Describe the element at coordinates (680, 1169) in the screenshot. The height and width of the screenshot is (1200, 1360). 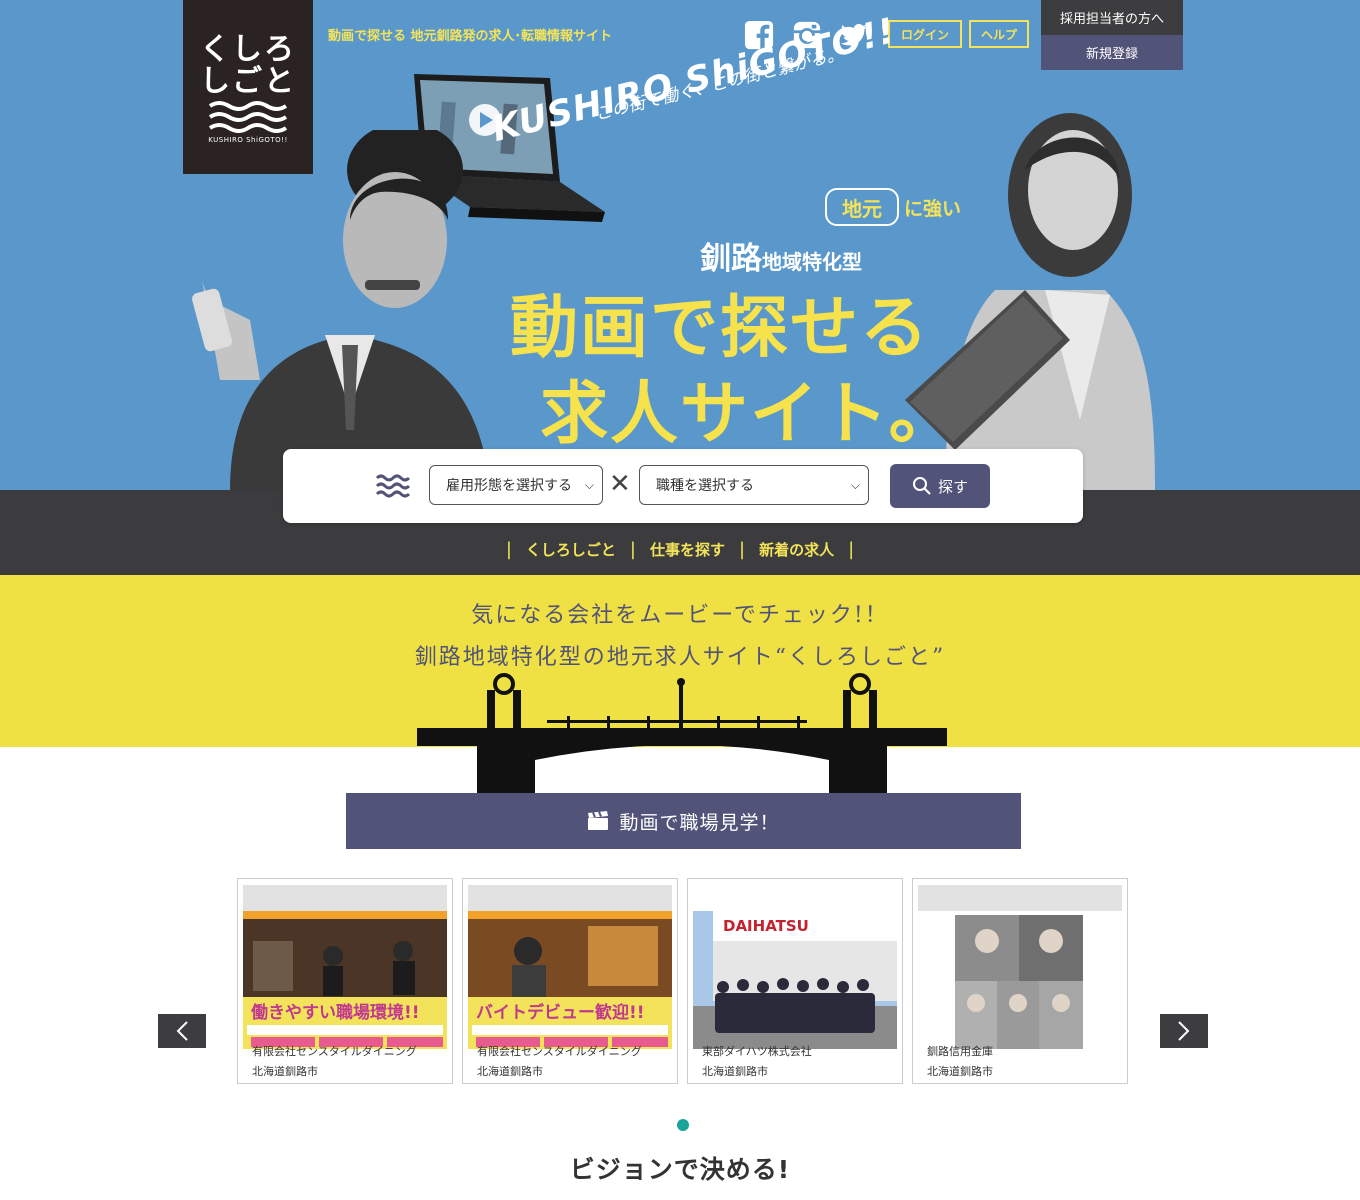
I see `vision-heading: ビジョンで決める!` at that location.